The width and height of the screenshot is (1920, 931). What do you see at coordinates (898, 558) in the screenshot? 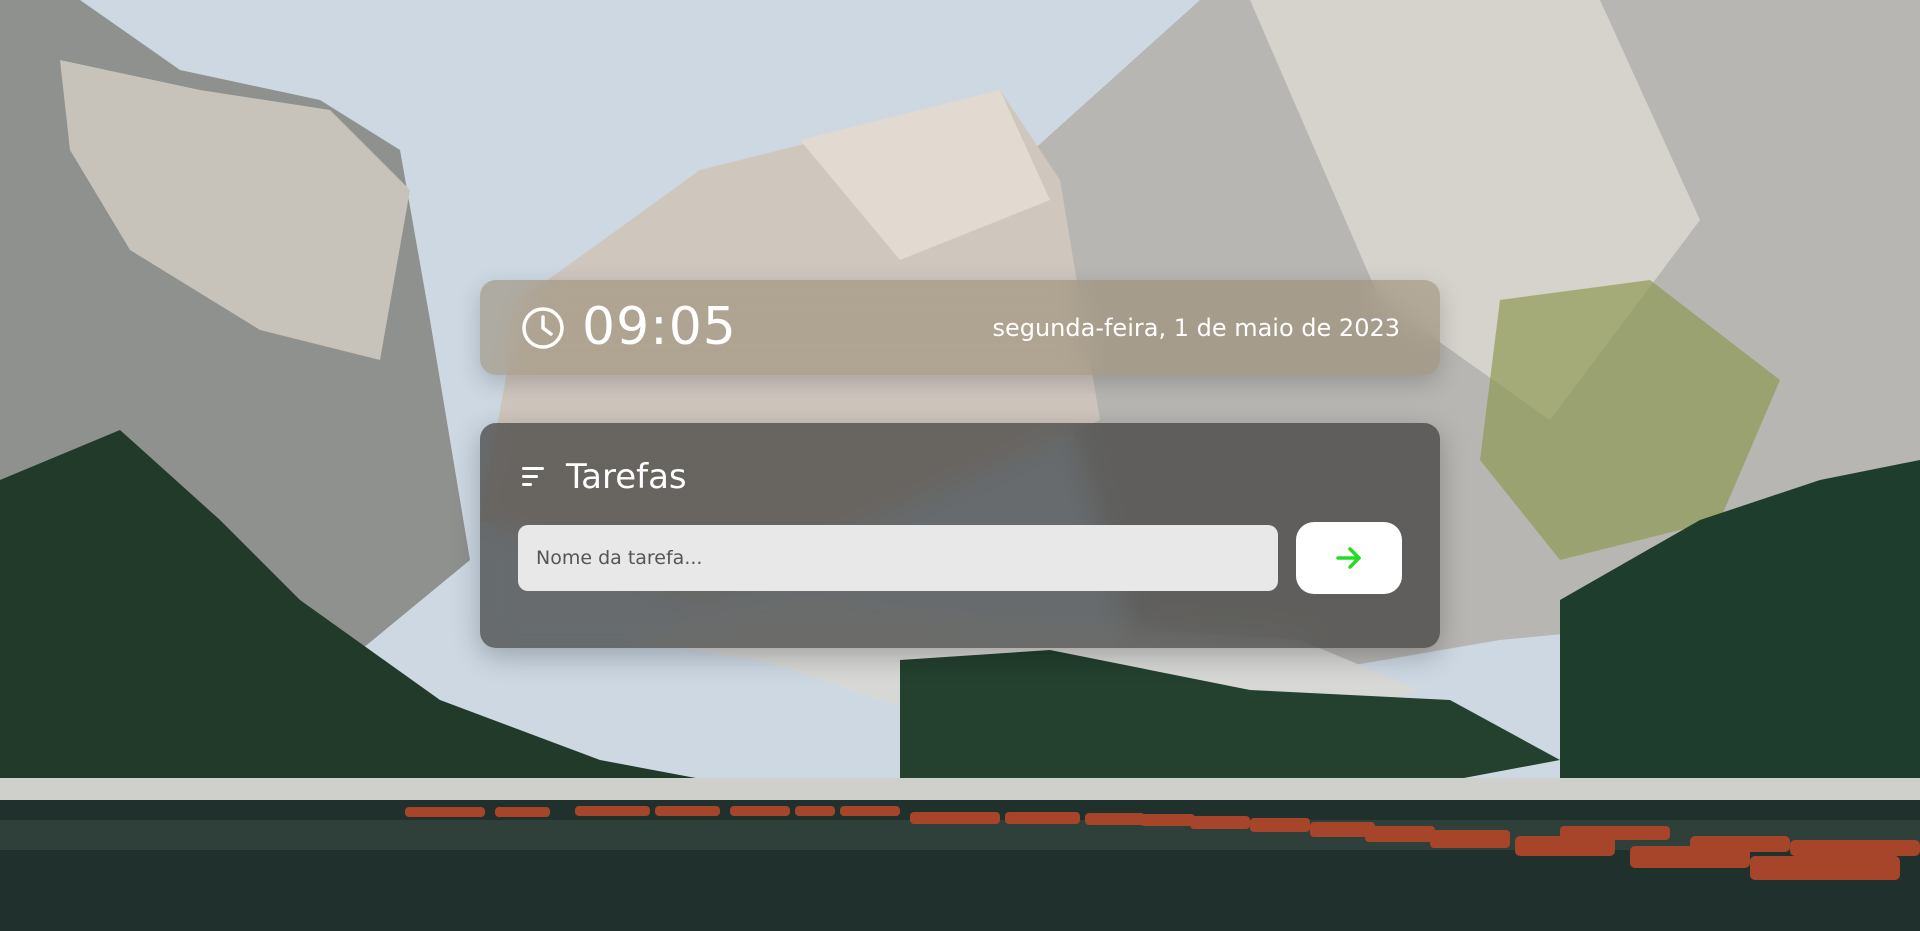
I see `task-name-input` at bounding box center [898, 558].